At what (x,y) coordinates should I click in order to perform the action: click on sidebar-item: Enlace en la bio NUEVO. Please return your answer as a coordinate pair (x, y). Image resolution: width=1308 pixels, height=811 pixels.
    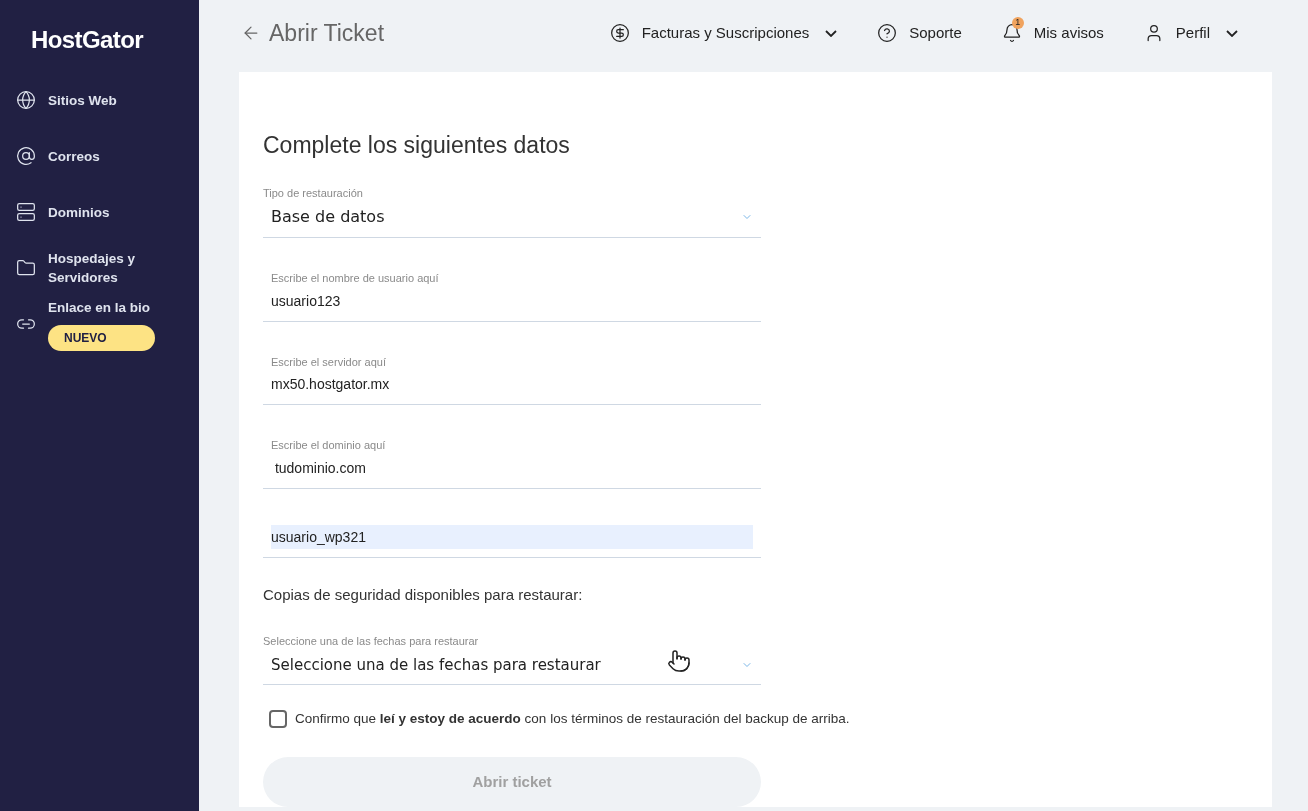
    Looking at the image, I should click on (99, 324).